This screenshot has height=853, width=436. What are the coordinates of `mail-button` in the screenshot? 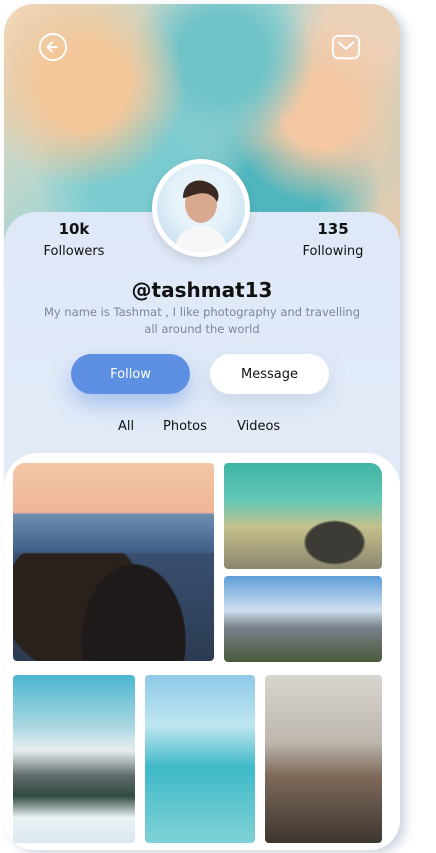 It's located at (346, 47).